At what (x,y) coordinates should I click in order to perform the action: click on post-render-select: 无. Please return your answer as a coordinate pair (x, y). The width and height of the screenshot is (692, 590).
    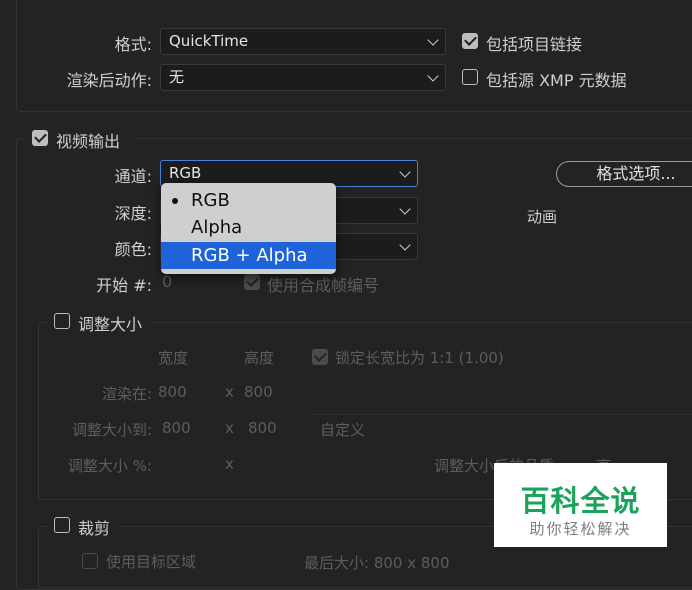
    Looking at the image, I should click on (303, 77).